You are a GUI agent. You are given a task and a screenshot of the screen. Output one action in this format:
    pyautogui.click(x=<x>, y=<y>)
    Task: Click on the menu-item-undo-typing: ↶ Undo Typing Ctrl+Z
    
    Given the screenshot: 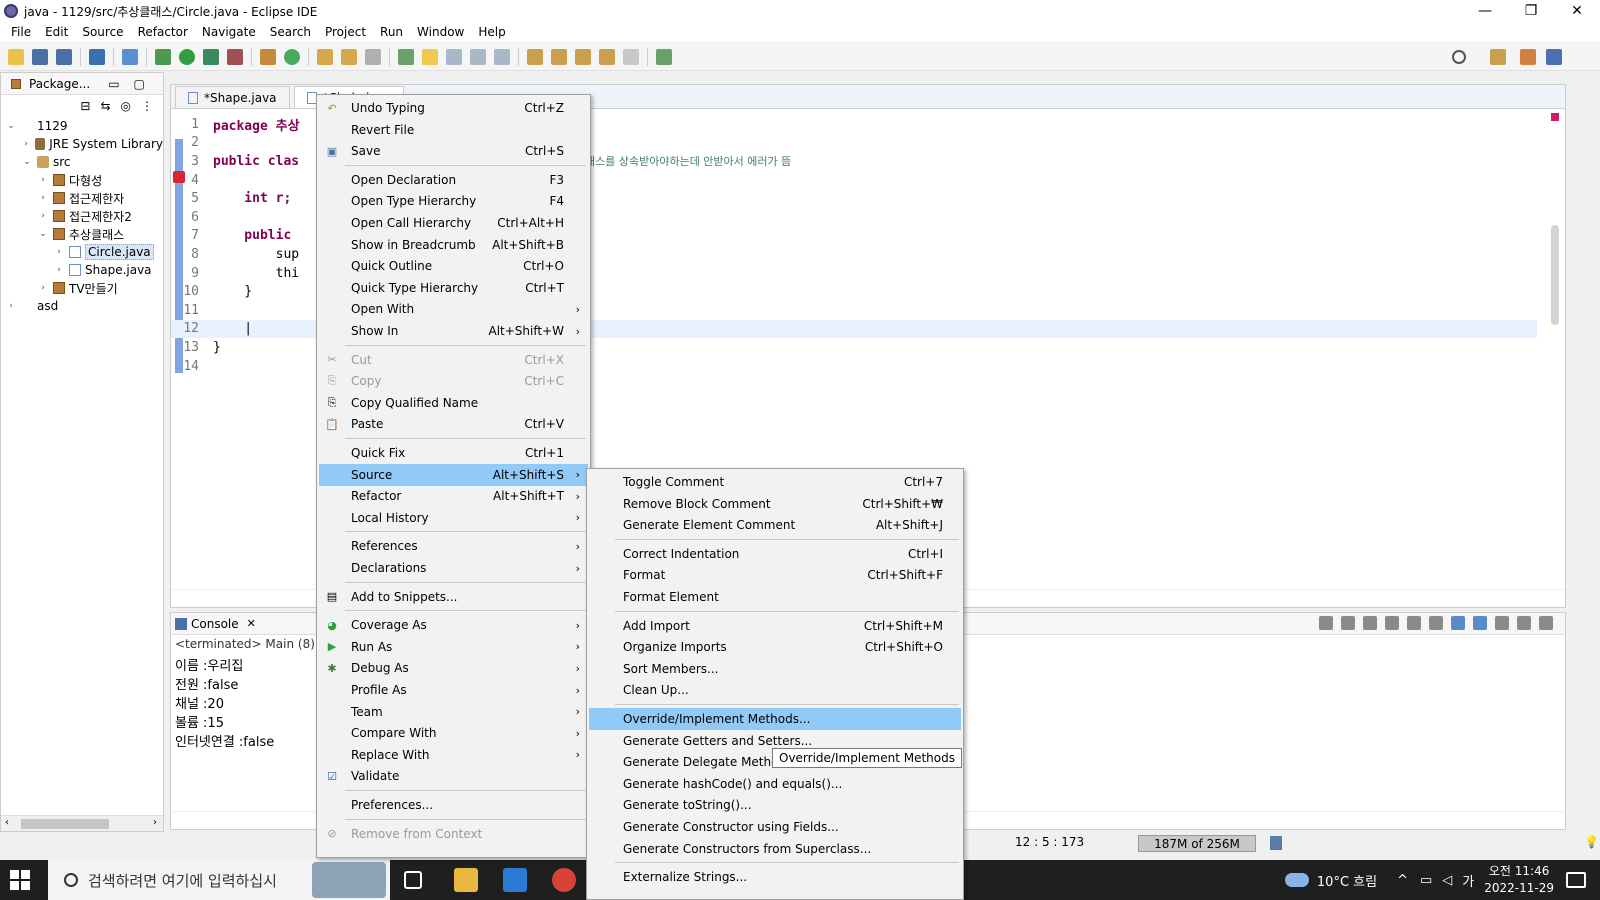 What is the action you would take?
    pyautogui.click(x=453, y=108)
    